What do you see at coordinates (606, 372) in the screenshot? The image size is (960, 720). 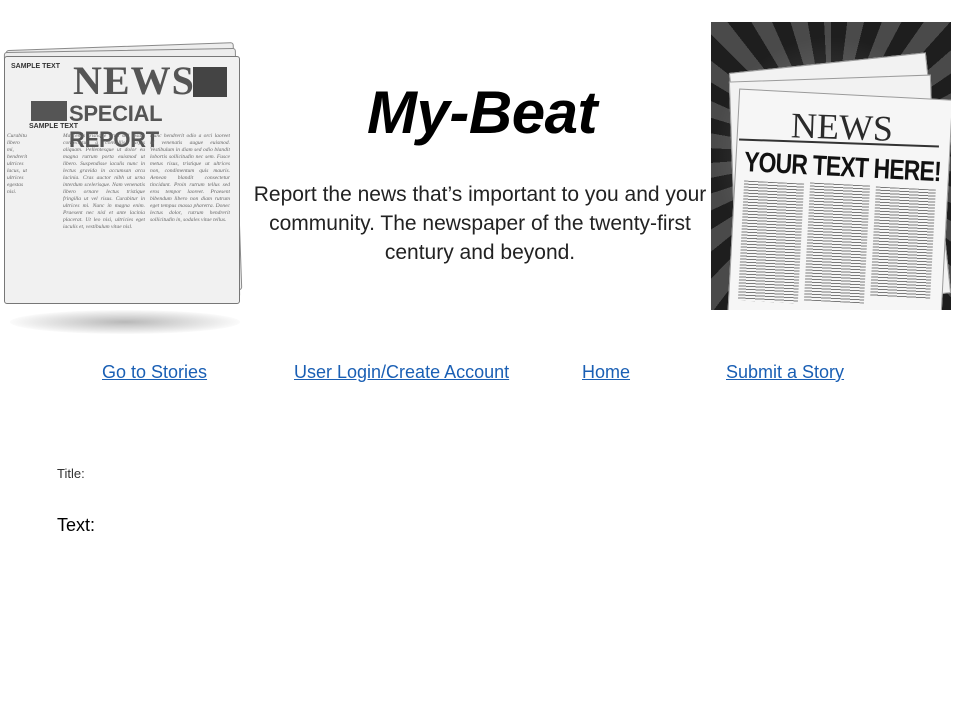 I see `nav-link-home: Home` at bounding box center [606, 372].